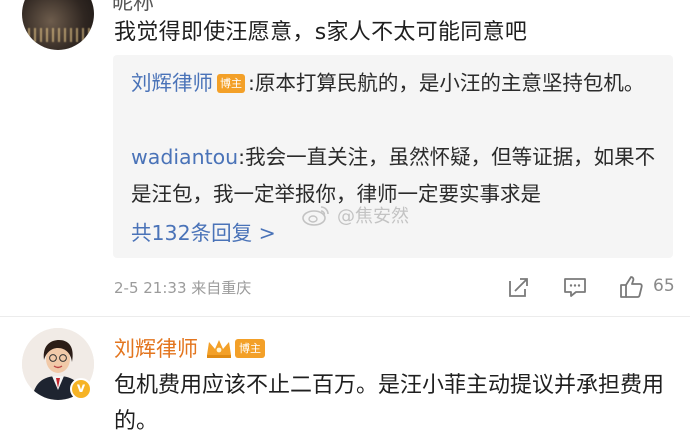  What do you see at coordinates (150, 288) in the screenshot?
I see `comment-time: 2-5 21:33` at bounding box center [150, 288].